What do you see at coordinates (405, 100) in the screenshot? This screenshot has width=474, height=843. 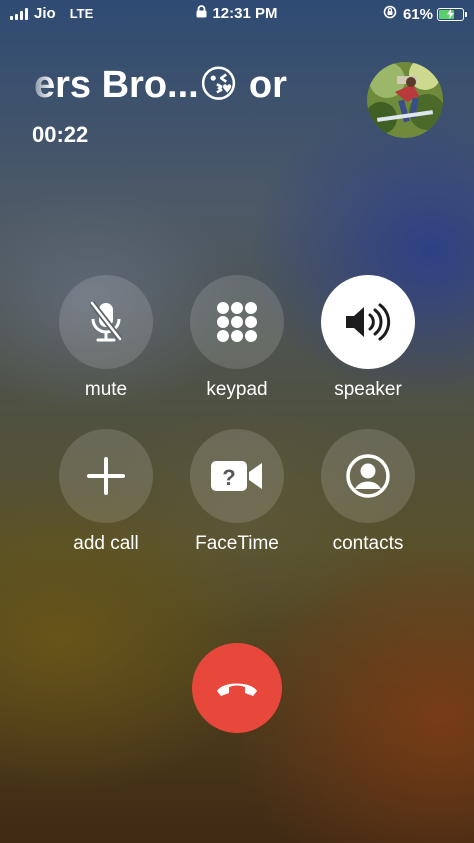 I see `caller-avatar` at bounding box center [405, 100].